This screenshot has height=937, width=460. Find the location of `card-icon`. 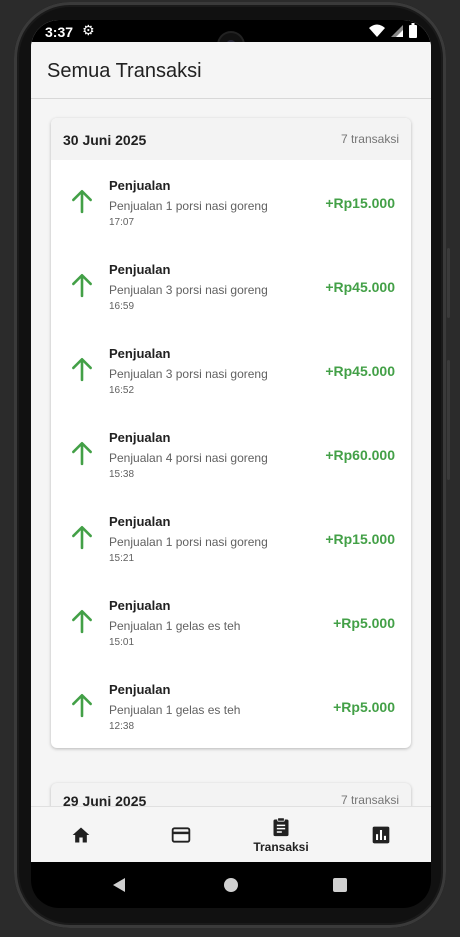

card-icon is located at coordinates (181, 835).